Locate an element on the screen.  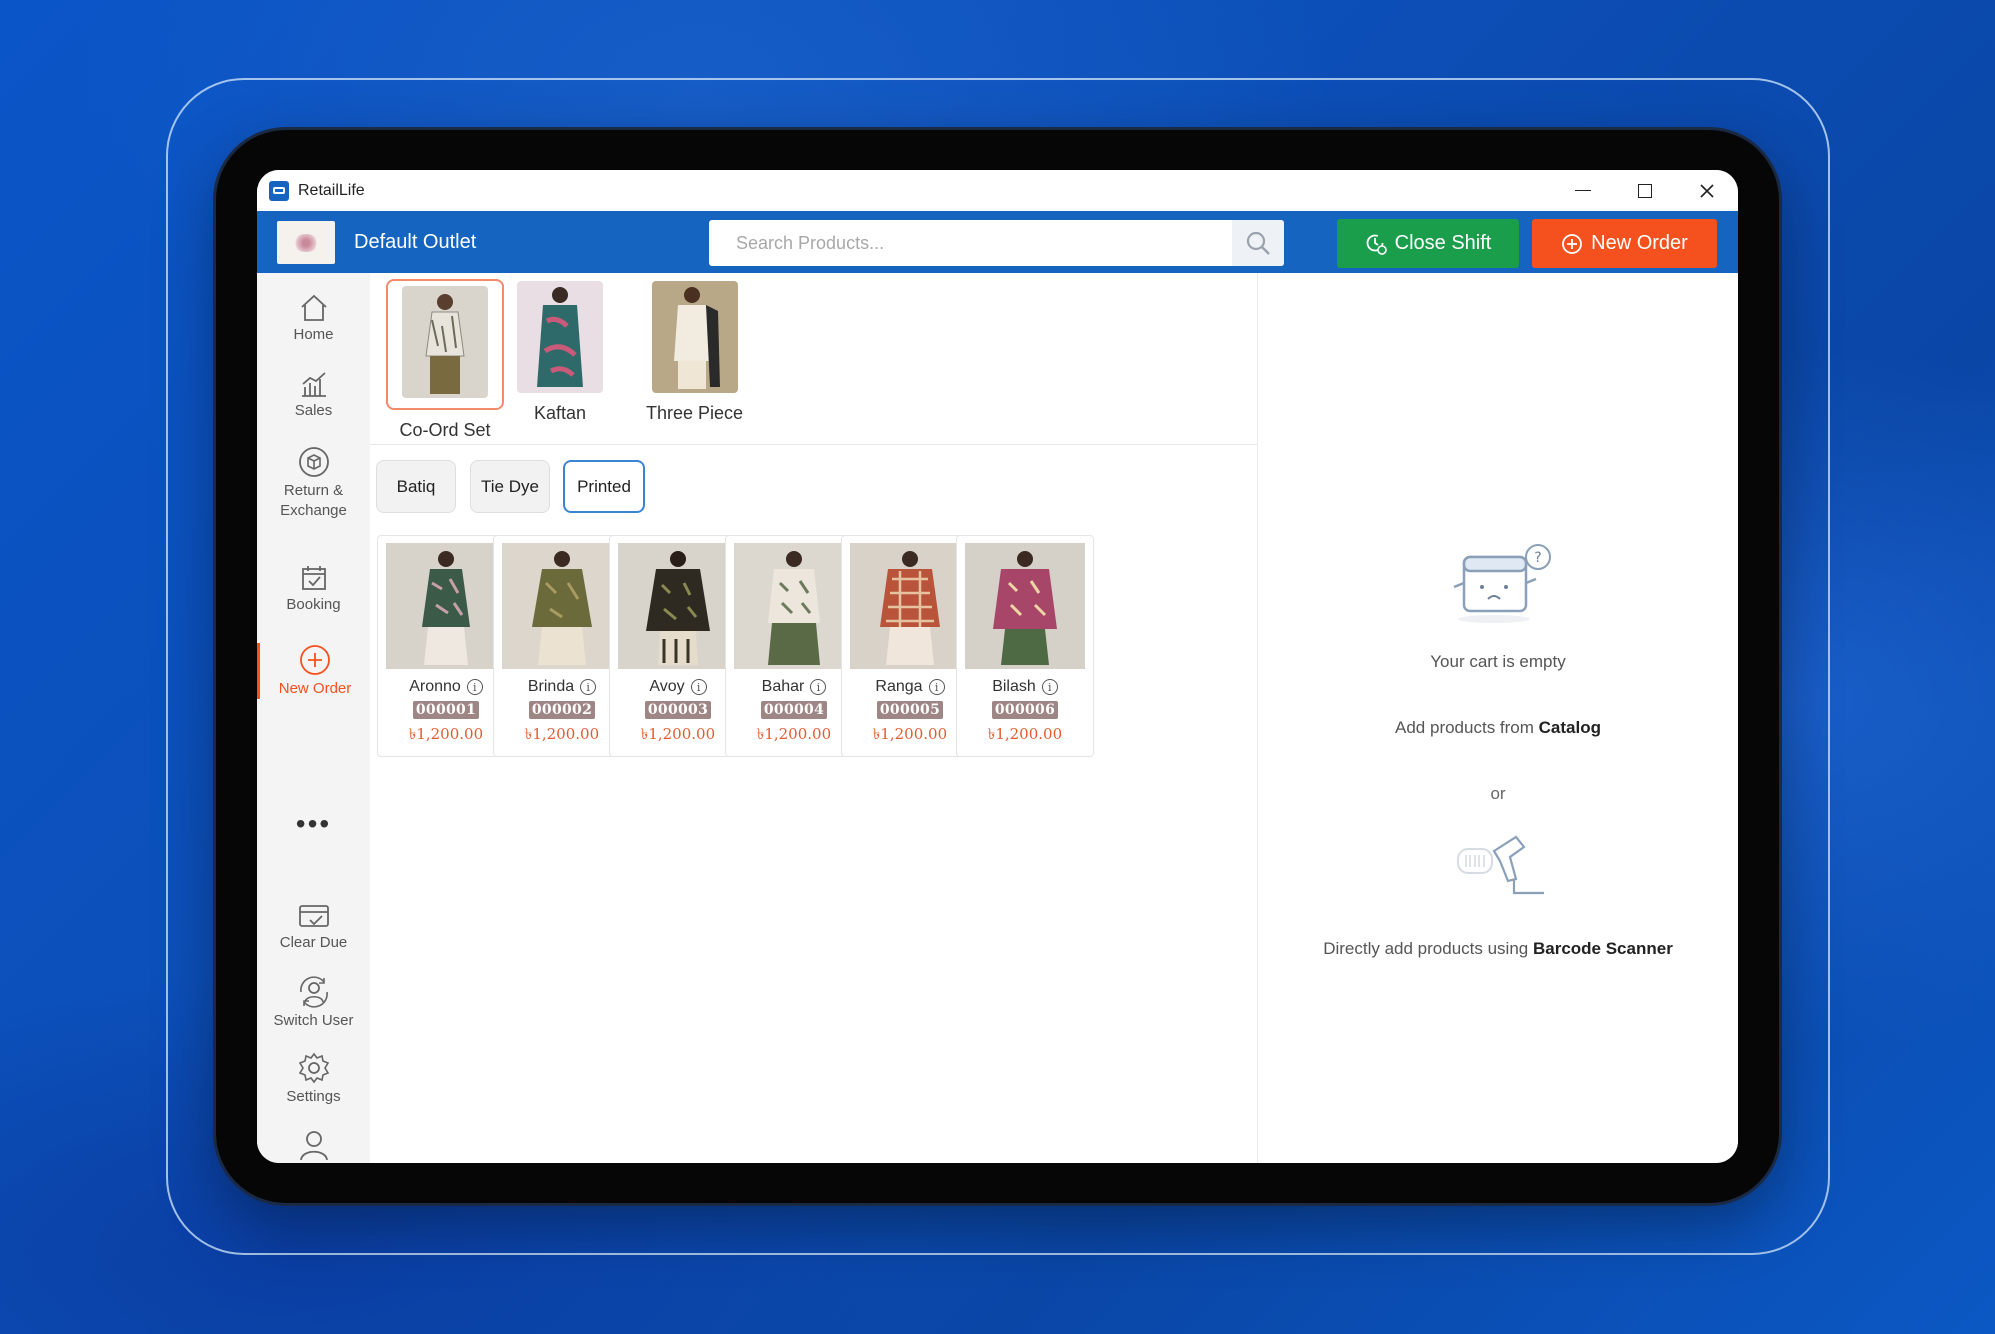
subcategory-chip-batiq: Batiq is located at coordinates (416, 486).